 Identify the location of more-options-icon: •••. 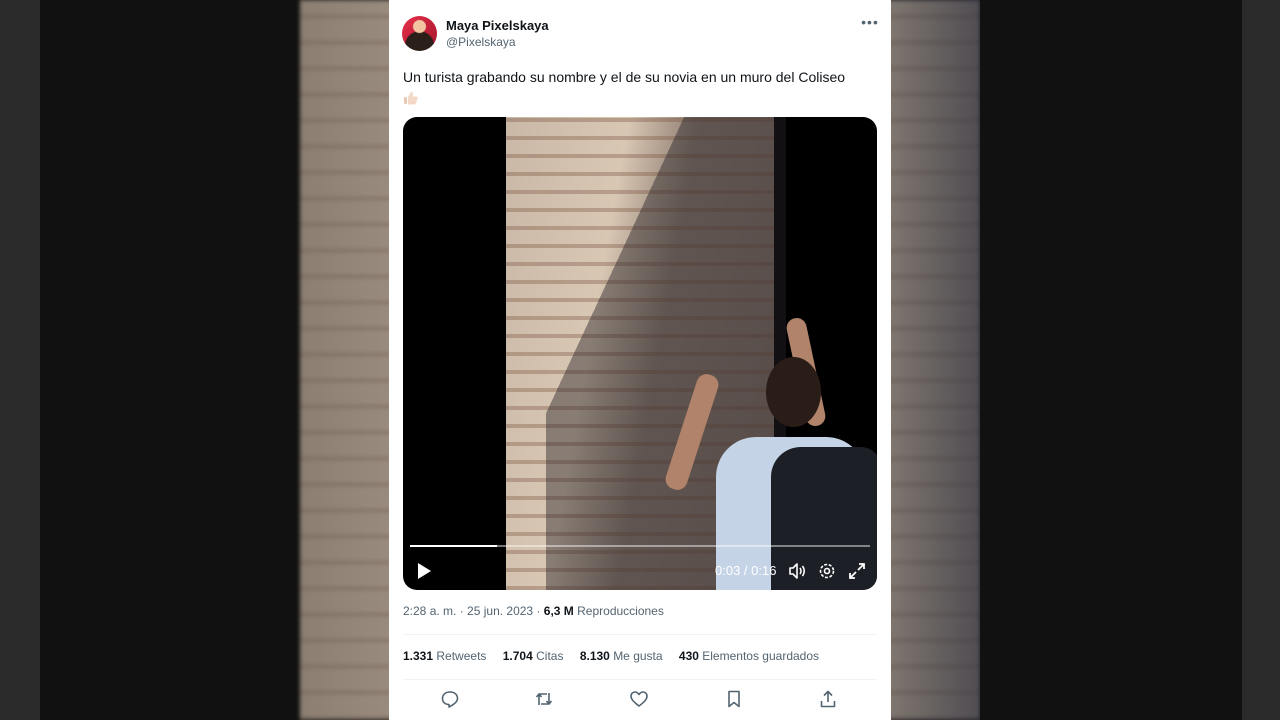
(870, 24).